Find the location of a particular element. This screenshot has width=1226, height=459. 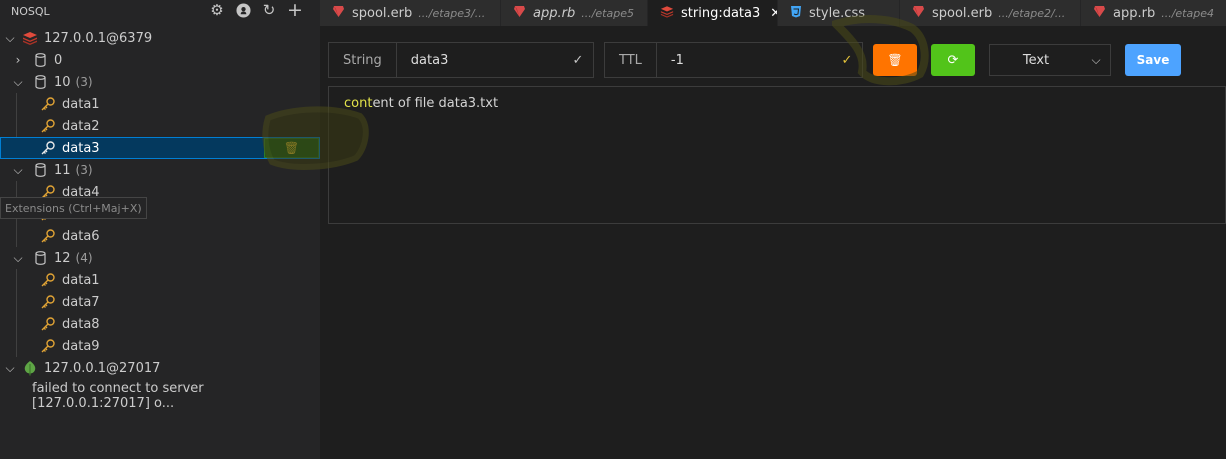

key-label: data6 is located at coordinates (81, 236).